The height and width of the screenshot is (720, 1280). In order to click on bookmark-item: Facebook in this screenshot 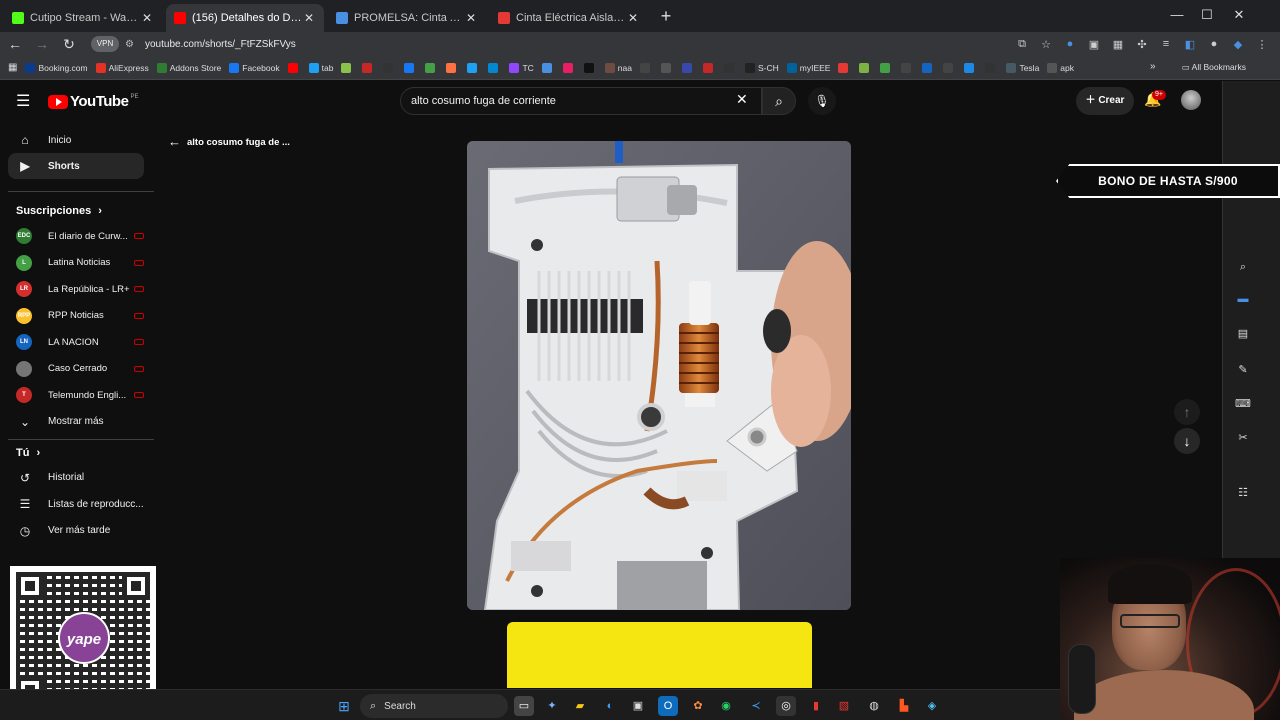, I will do `click(254, 67)`.